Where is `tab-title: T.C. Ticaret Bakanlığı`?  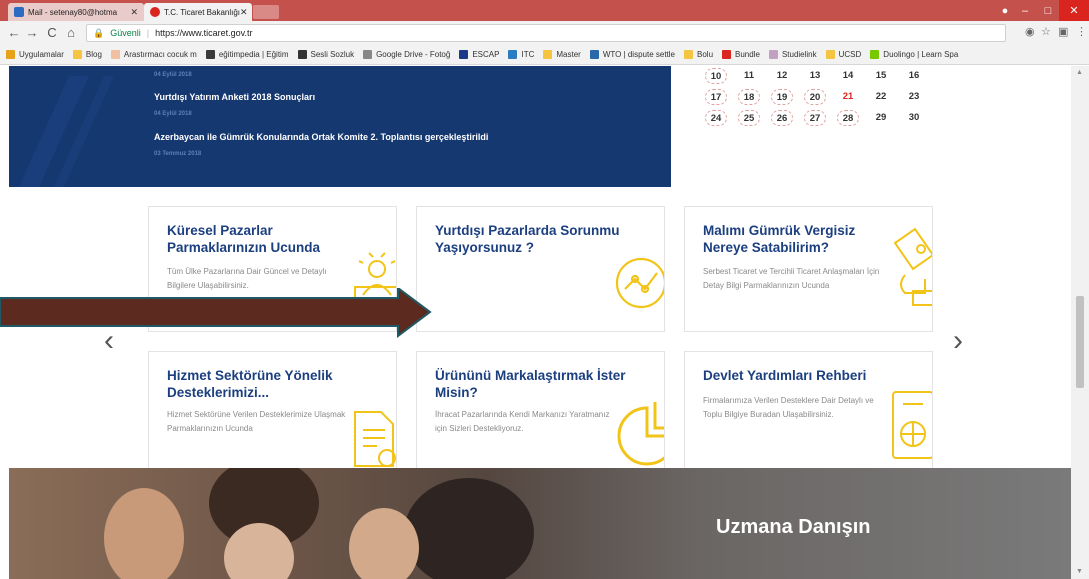 tab-title: T.C. Ticaret Bakanlığı is located at coordinates (202, 12).